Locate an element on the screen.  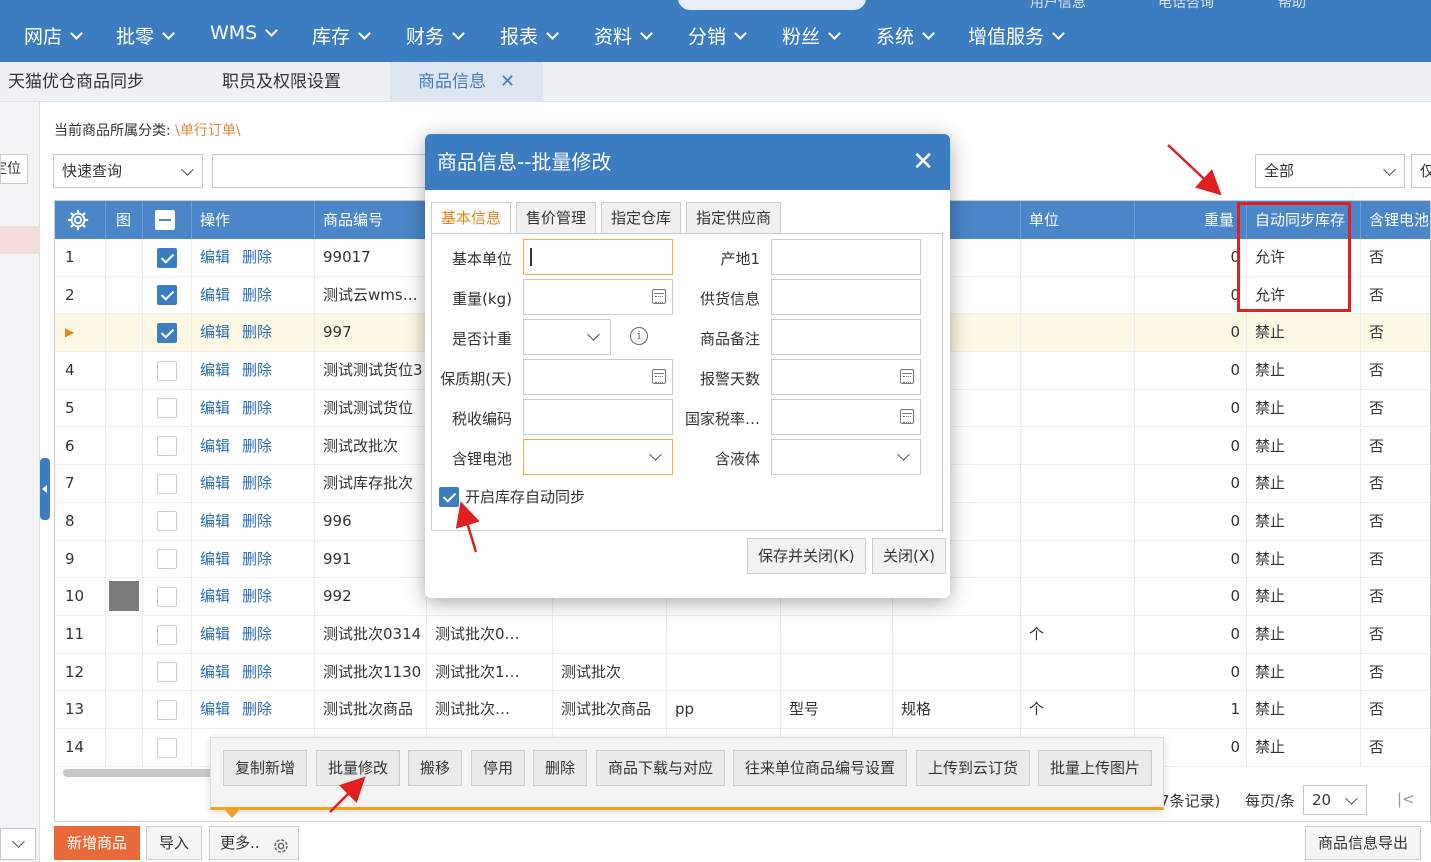
menu-caiwu: 财务 is located at coordinates (435, 35).